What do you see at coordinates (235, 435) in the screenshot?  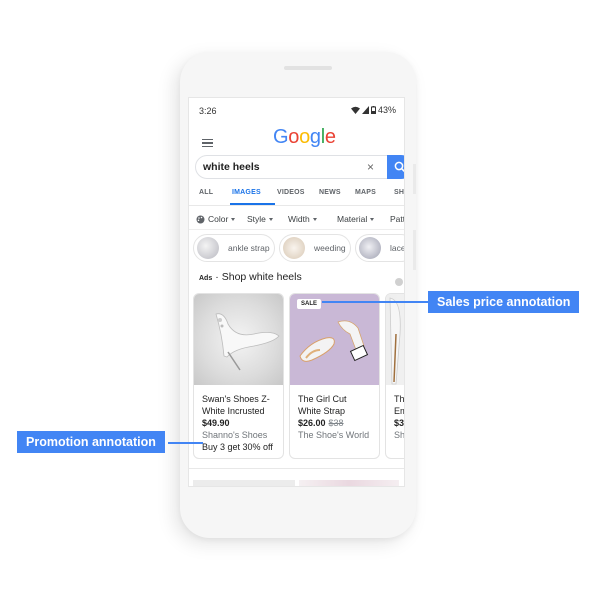 I see `product-seller: Shanno's Shoes` at bounding box center [235, 435].